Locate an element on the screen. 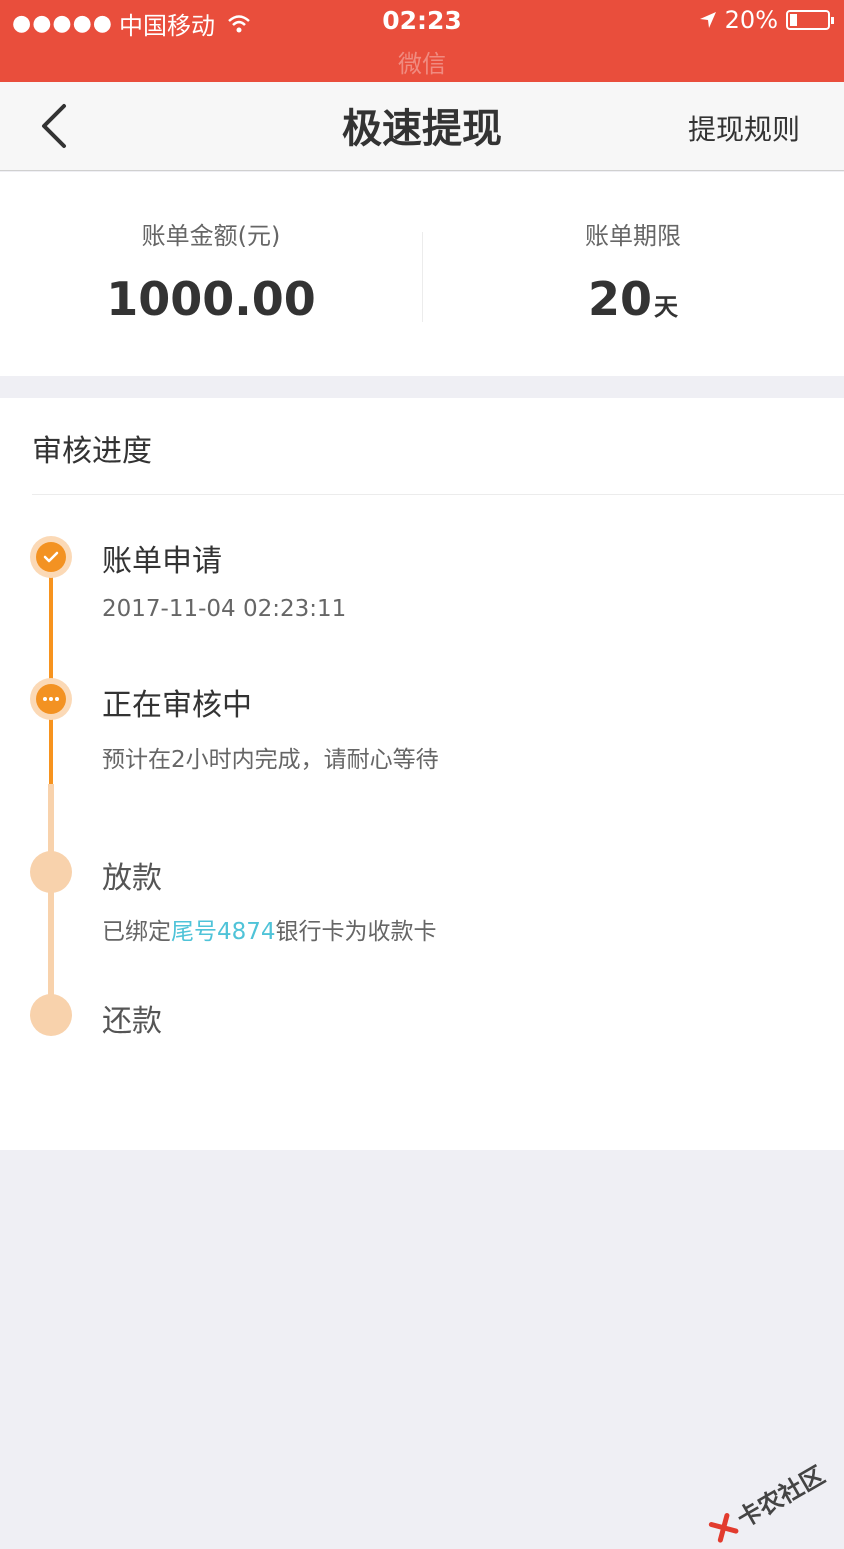 The height and width of the screenshot is (1549, 844). ellipsis-icon is located at coordinates (51, 699).